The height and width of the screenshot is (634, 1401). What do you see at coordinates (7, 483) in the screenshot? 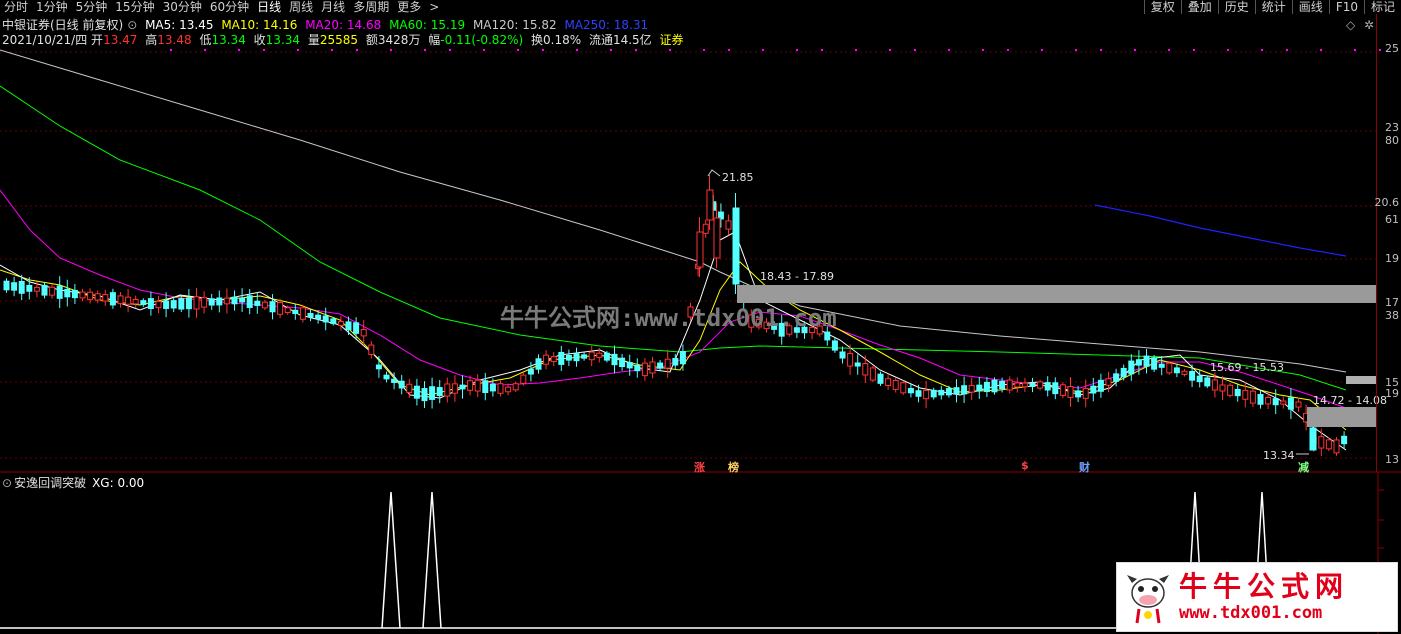
I see `sub-collapse-icon: ⊙` at bounding box center [7, 483].